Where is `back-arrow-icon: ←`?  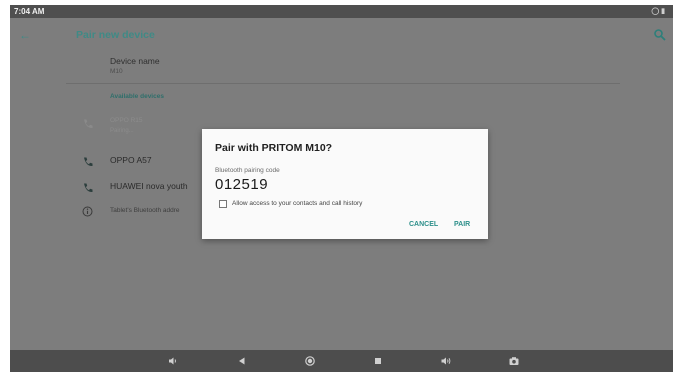
back-arrow-icon: ← is located at coordinates (26, 35).